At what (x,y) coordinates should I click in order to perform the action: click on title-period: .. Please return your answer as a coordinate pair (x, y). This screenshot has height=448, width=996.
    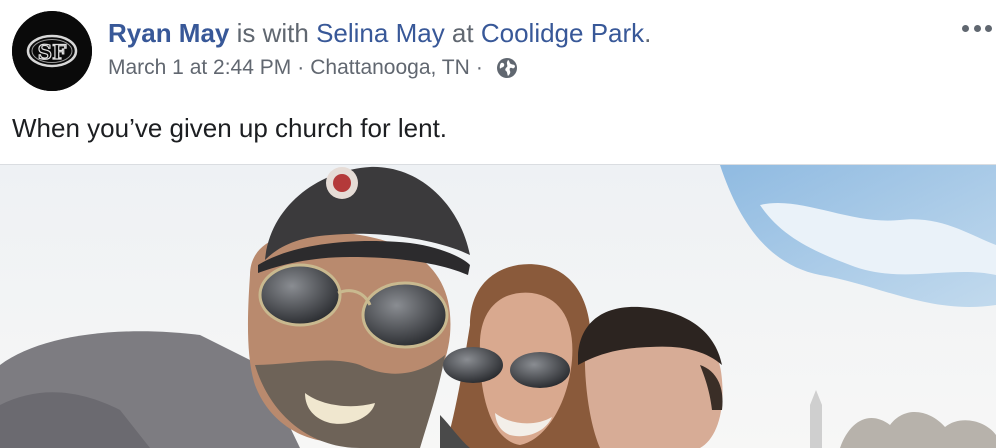
    Looking at the image, I should click on (648, 33).